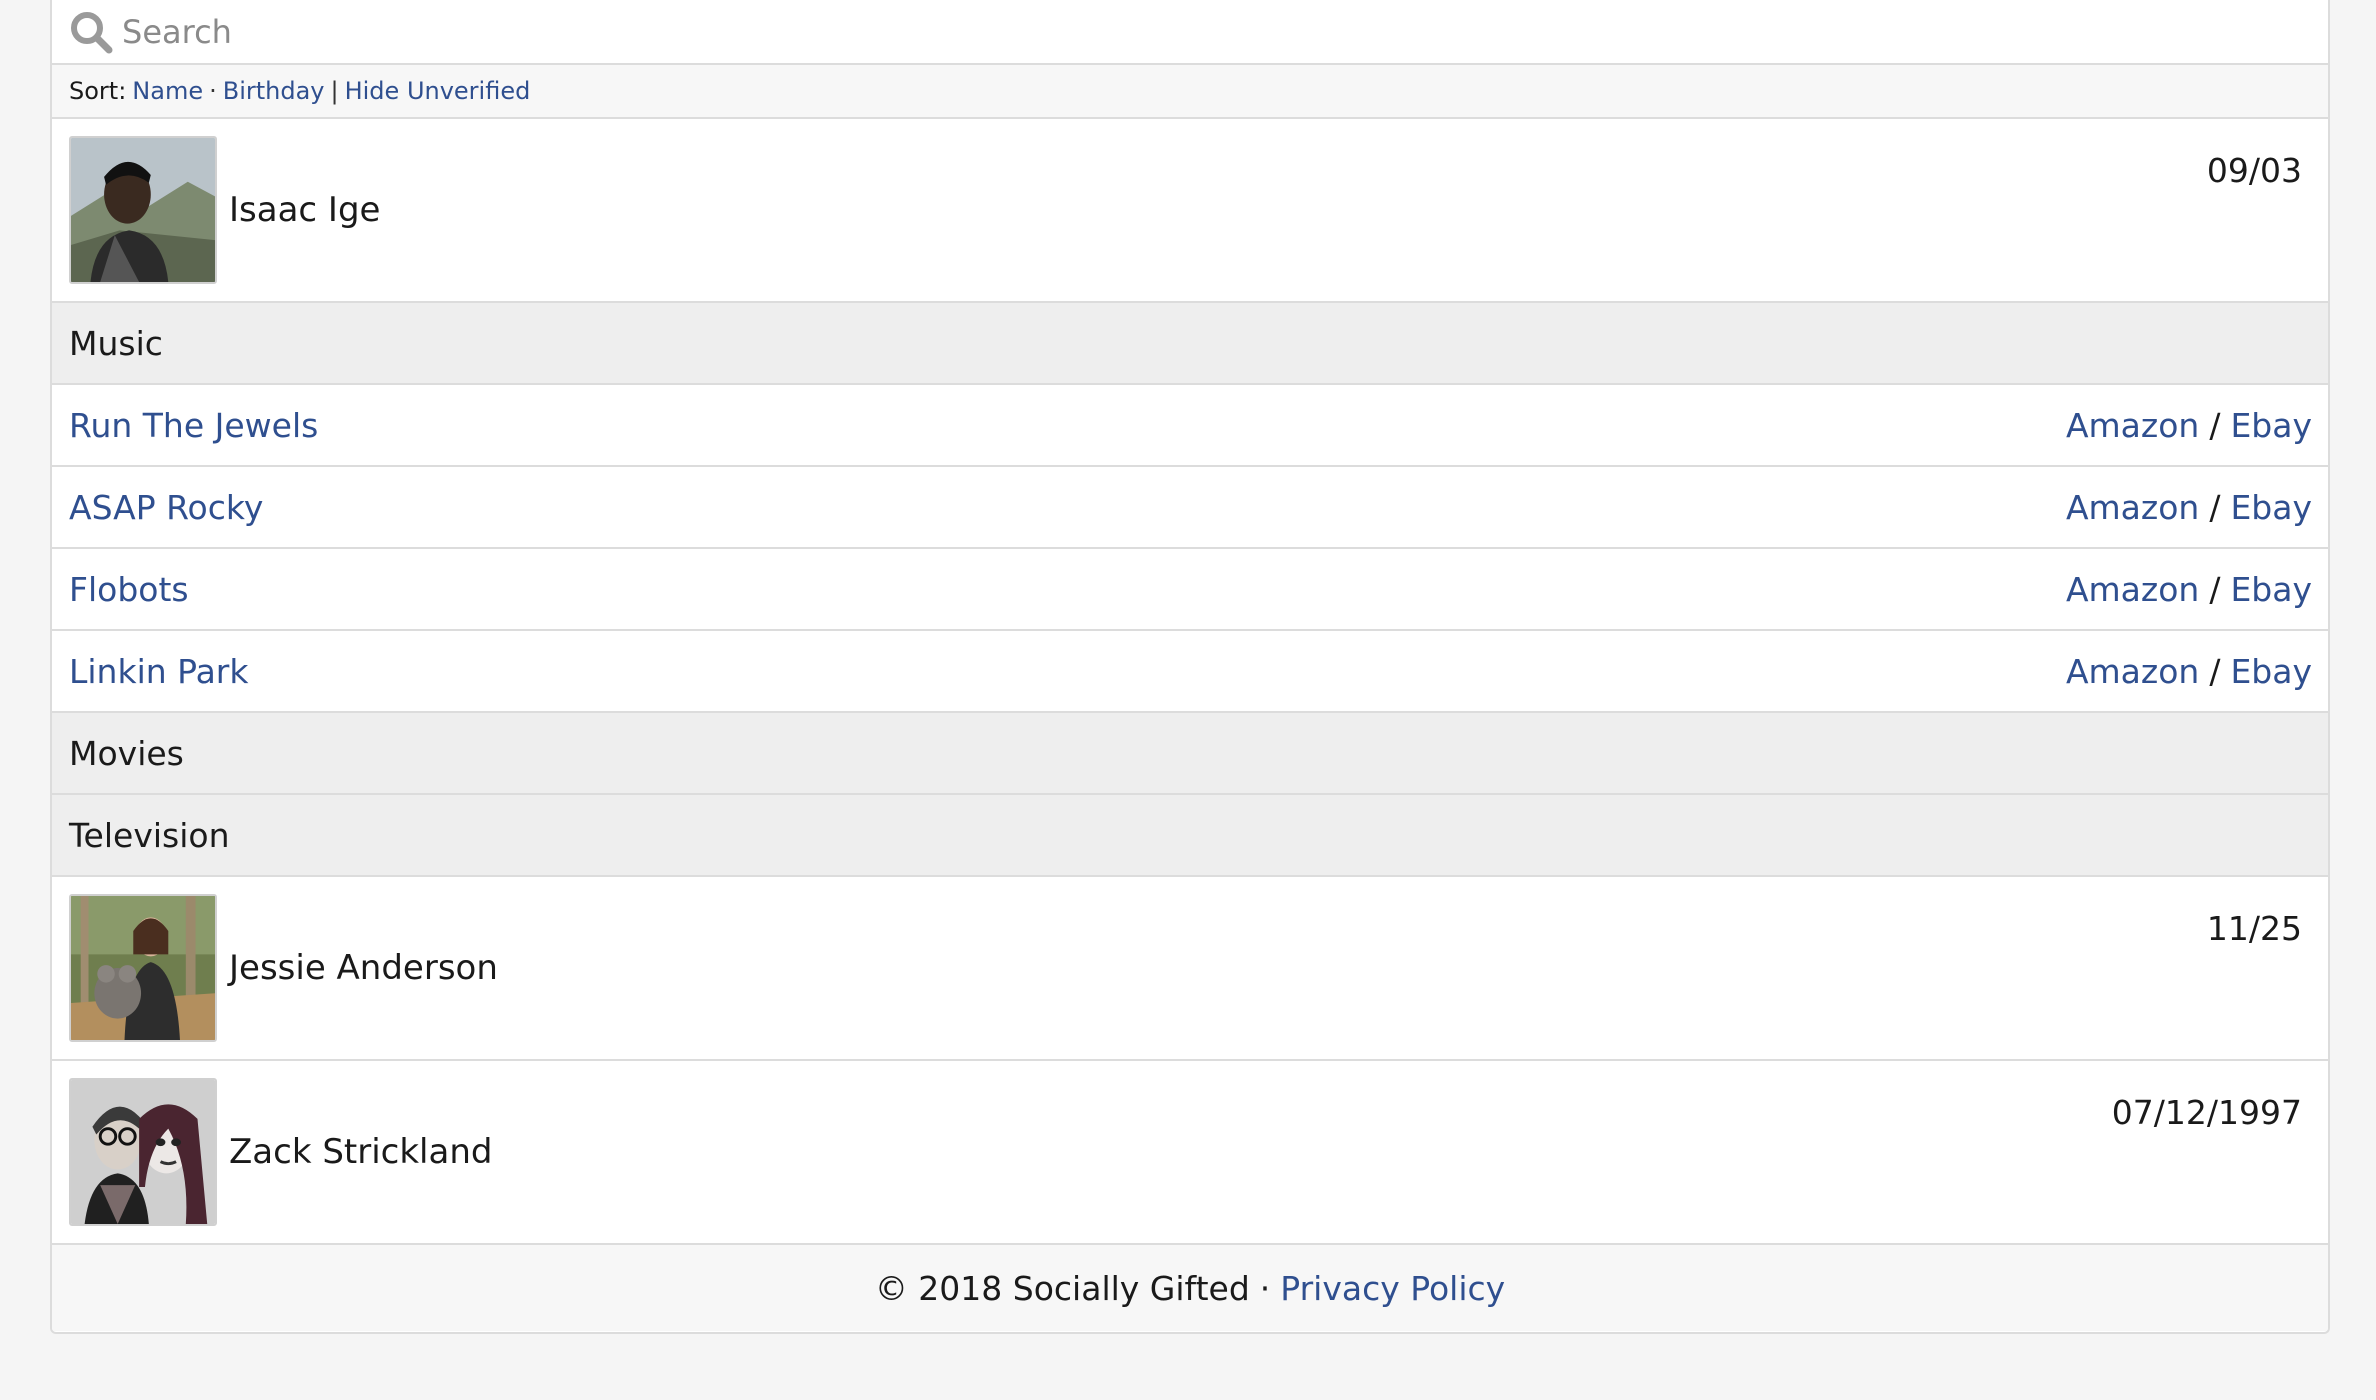  I want to click on hide-unverified-link: Hide Unverified, so click(438, 91).